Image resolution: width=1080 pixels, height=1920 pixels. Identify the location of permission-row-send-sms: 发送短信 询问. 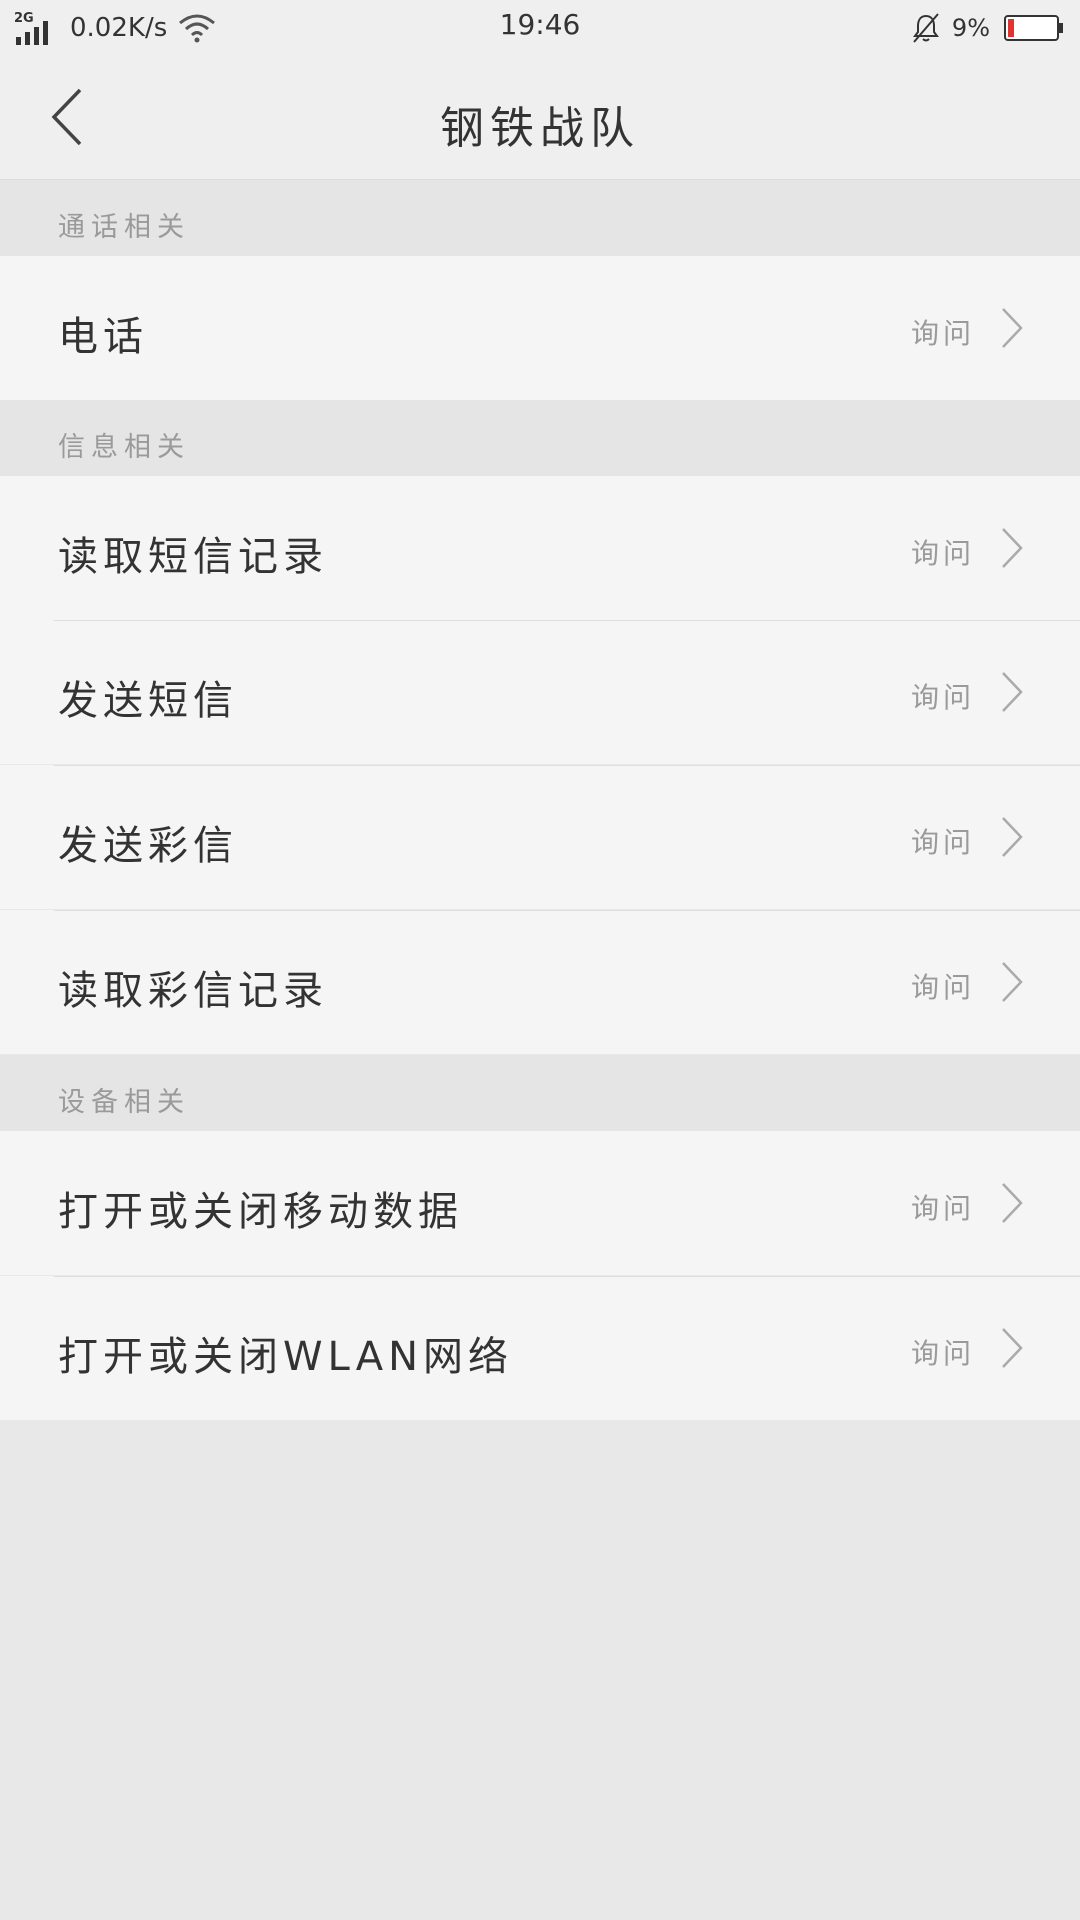
(540, 692).